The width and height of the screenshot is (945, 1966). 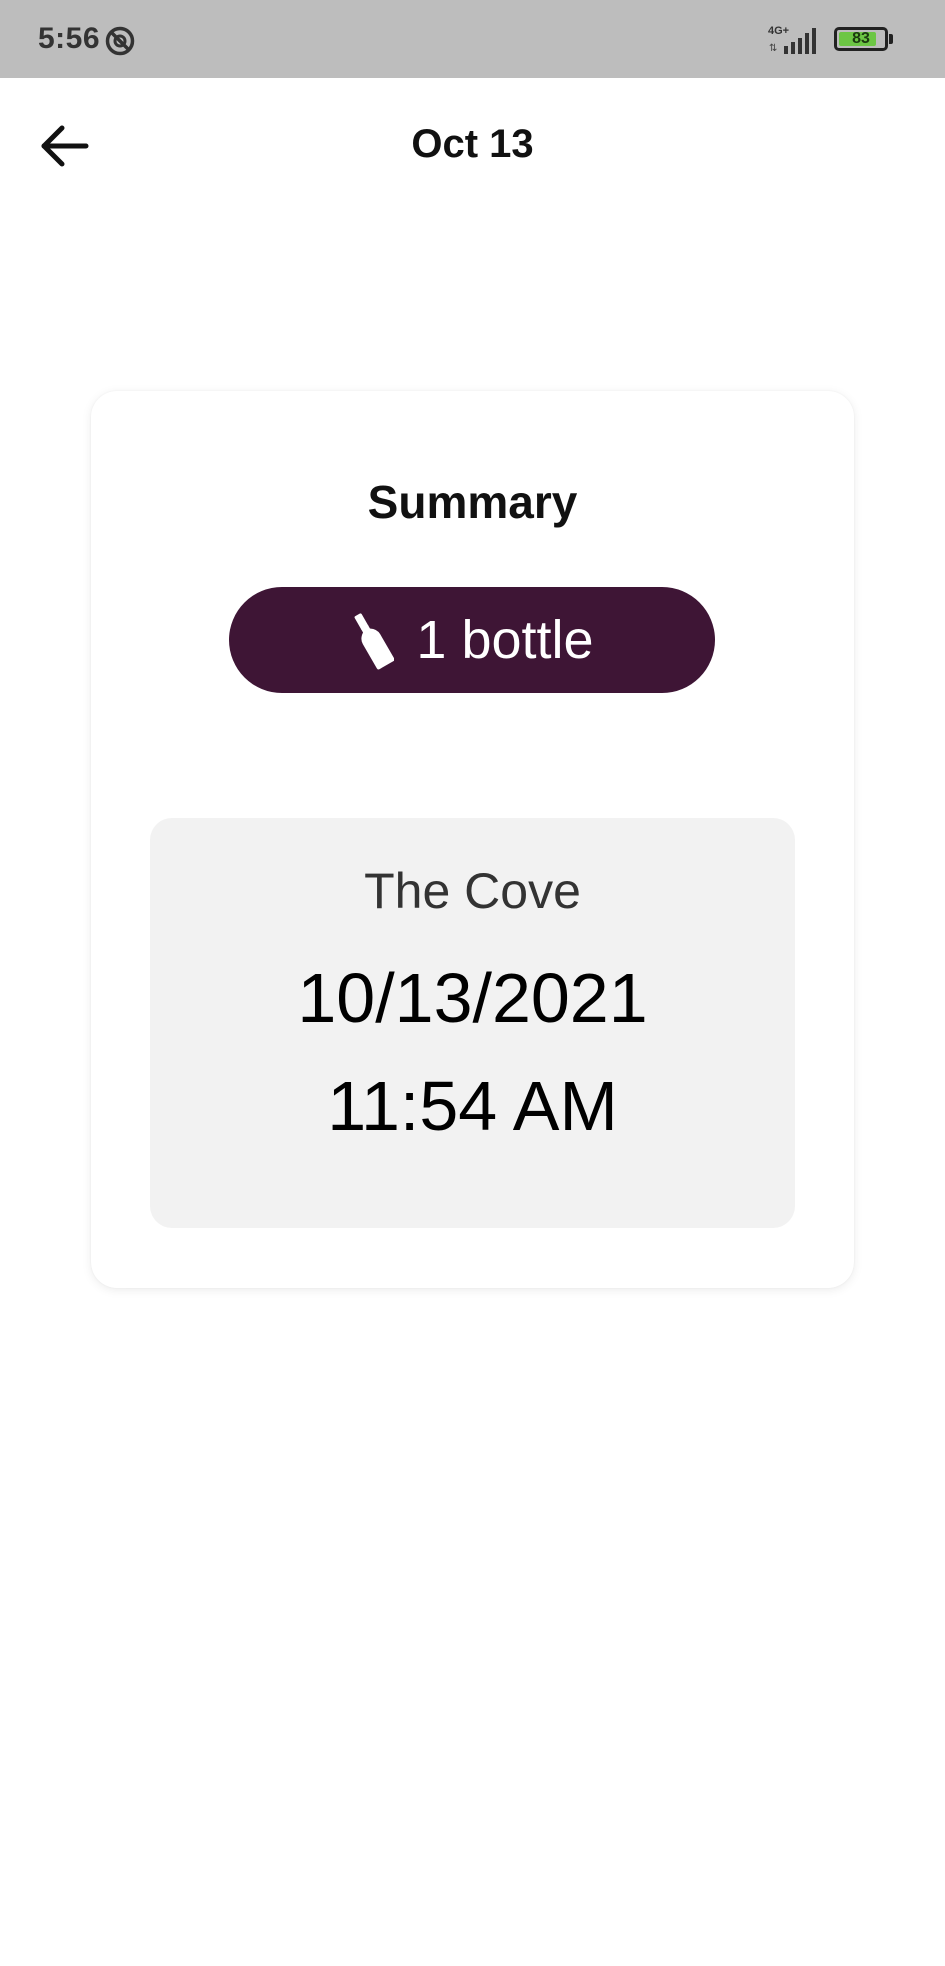 I want to click on visit-details: The Cove 10/13/2021 11:54 AM, so click(x=472, y=1023).